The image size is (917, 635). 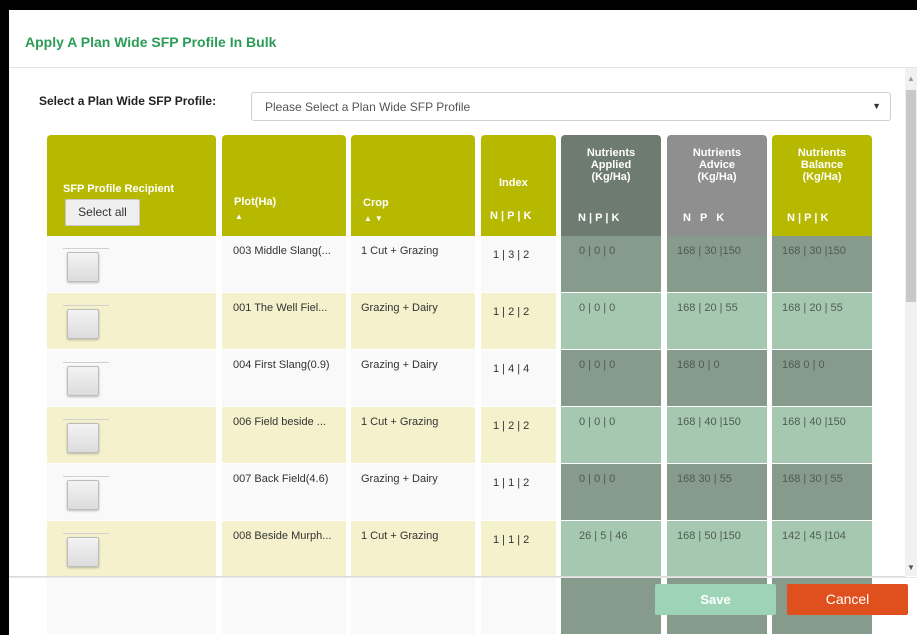 I want to click on advice-cell-text: 168 | 30 |150, so click(x=709, y=251).